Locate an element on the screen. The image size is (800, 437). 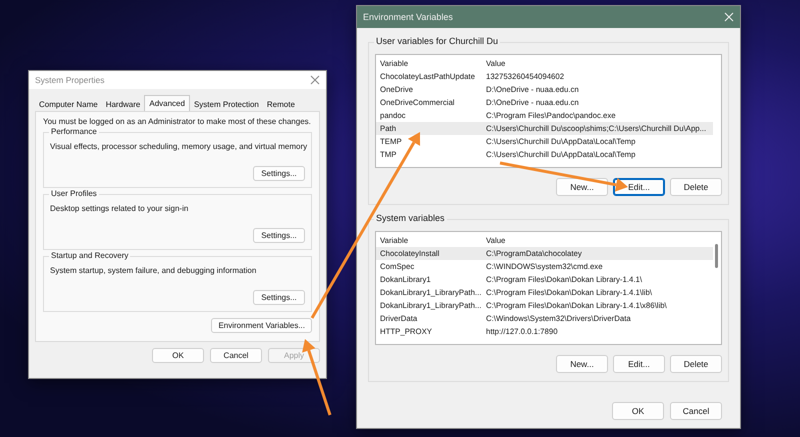
admin-notice: You must be logged on as an Administrator to make most of these changes. is located at coordinates (177, 121).